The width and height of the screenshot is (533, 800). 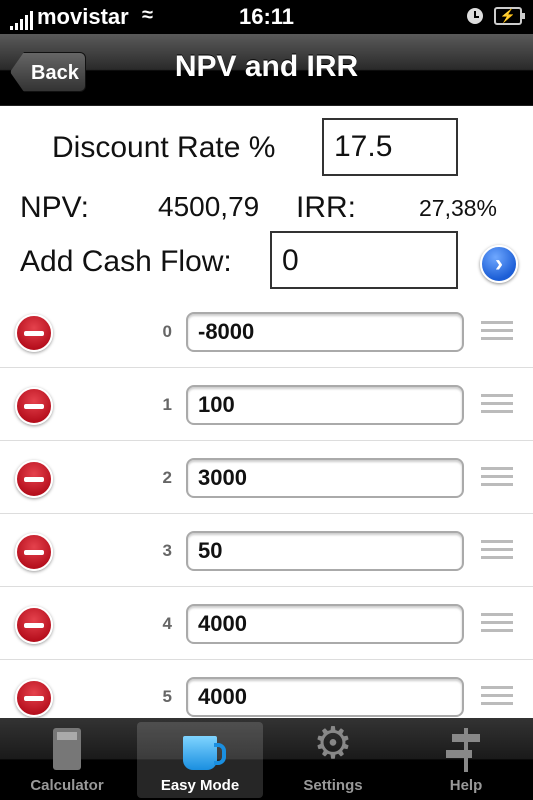 I want to click on row-index: 0, so click(x=167, y=331).